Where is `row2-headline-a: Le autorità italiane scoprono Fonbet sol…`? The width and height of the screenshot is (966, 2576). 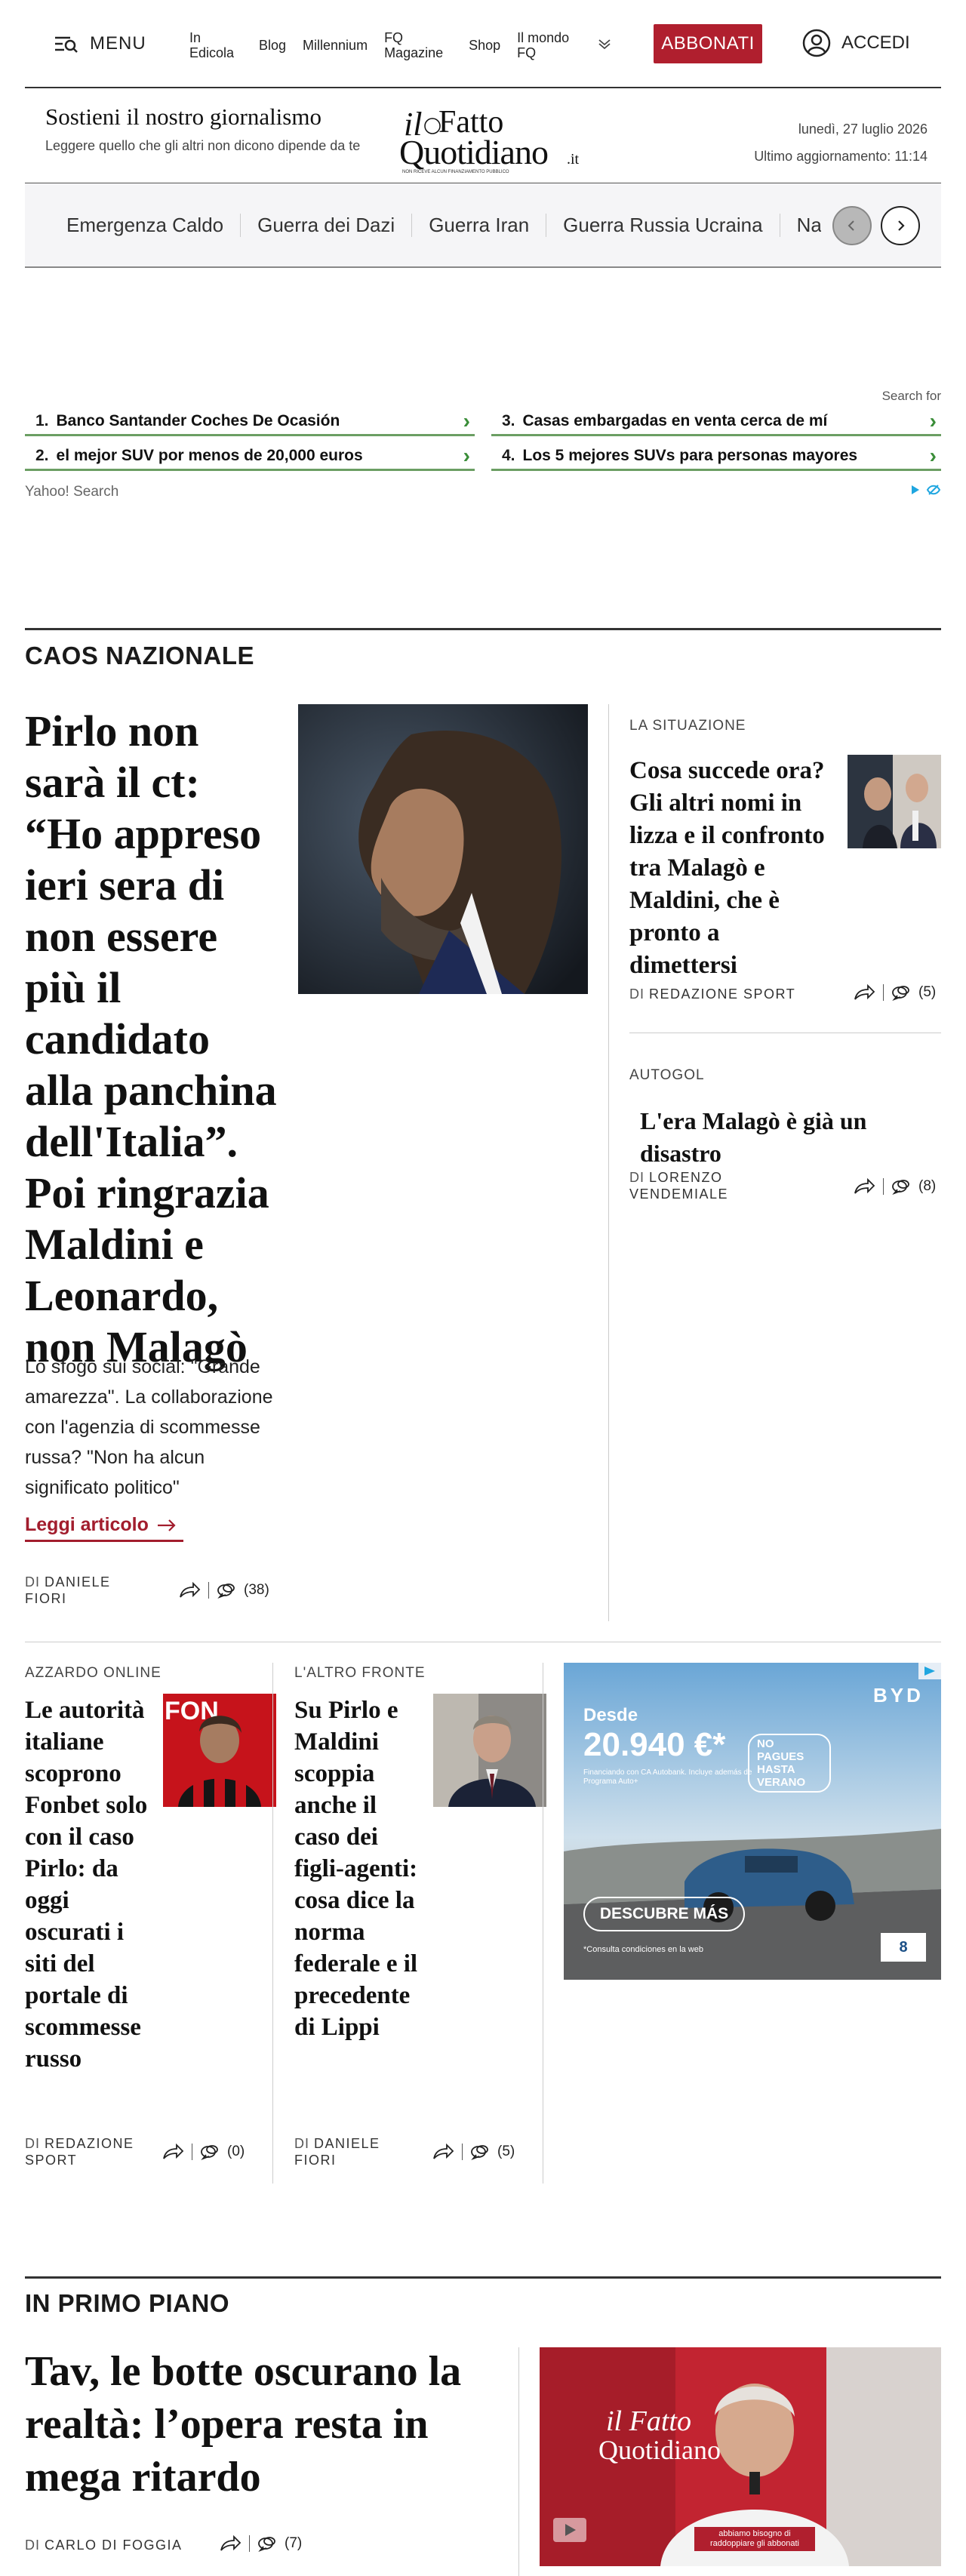 row2-headline-a: Le autorità italiane scoprono Fonbet sol… is located at coordinates (89, 1884).